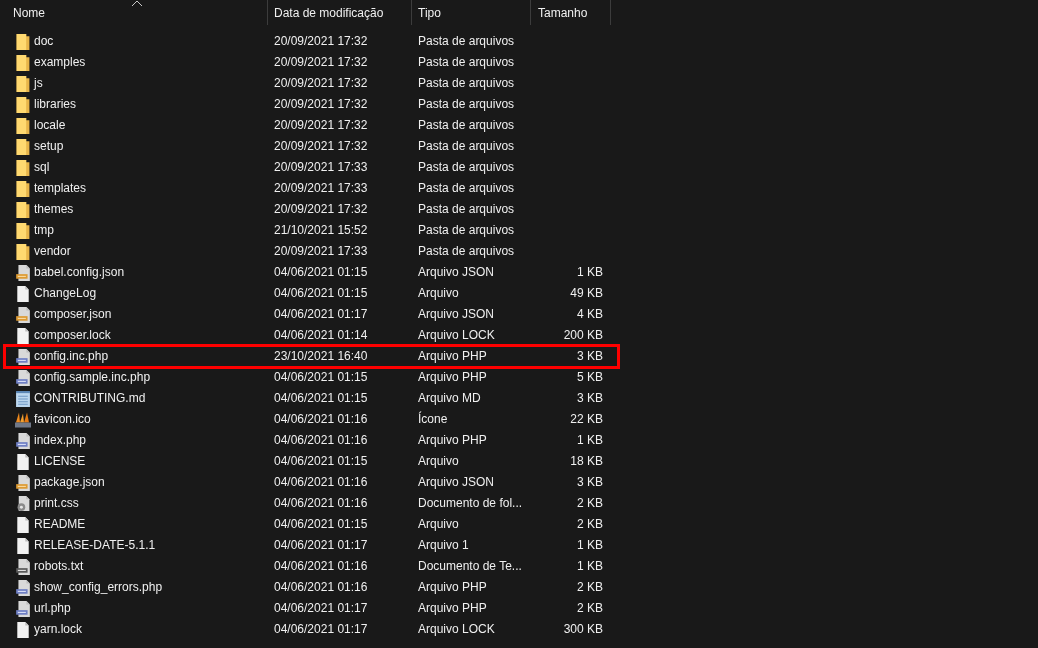 This screenshot has height=648, width=1038. I want to click on file-name: print.css, so click(56, 503).